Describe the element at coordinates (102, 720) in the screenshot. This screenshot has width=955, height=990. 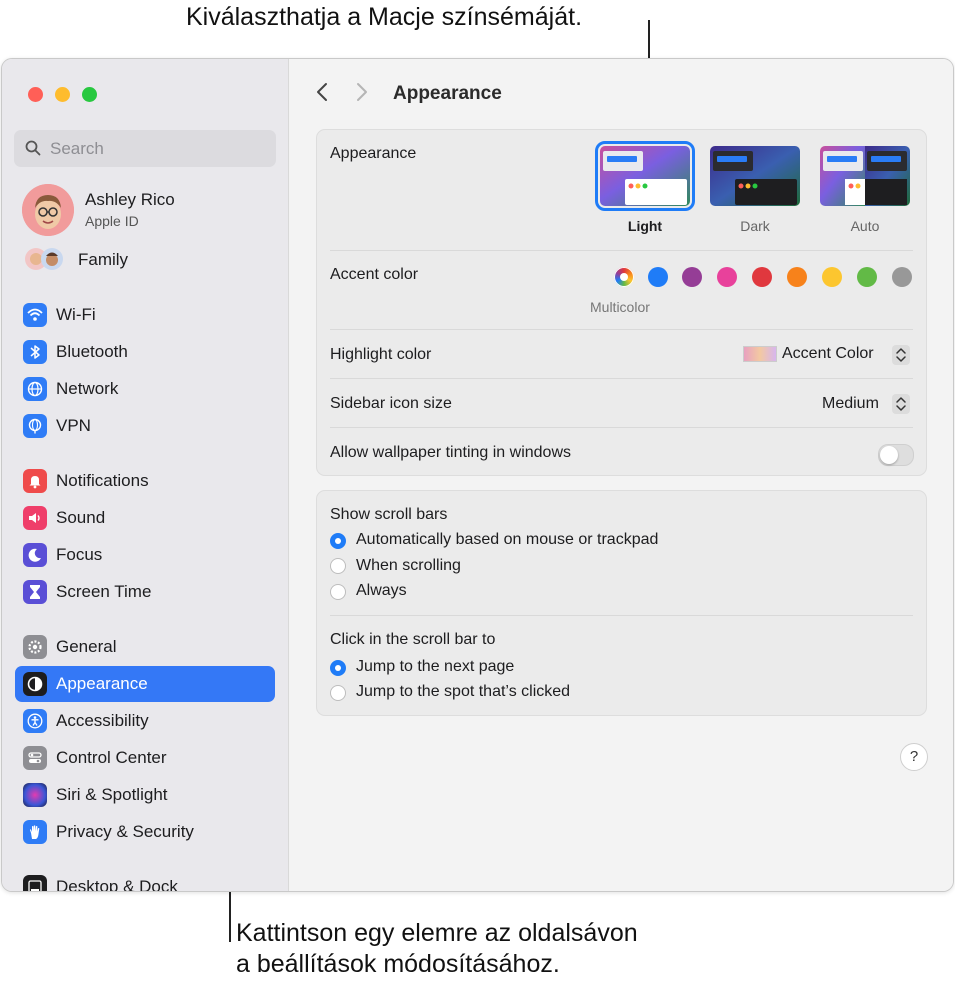
I see `sidebar-item-label: Accessibility` at that location.